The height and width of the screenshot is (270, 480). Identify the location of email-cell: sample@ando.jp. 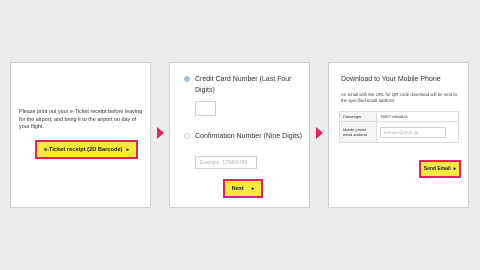
(417, 132).